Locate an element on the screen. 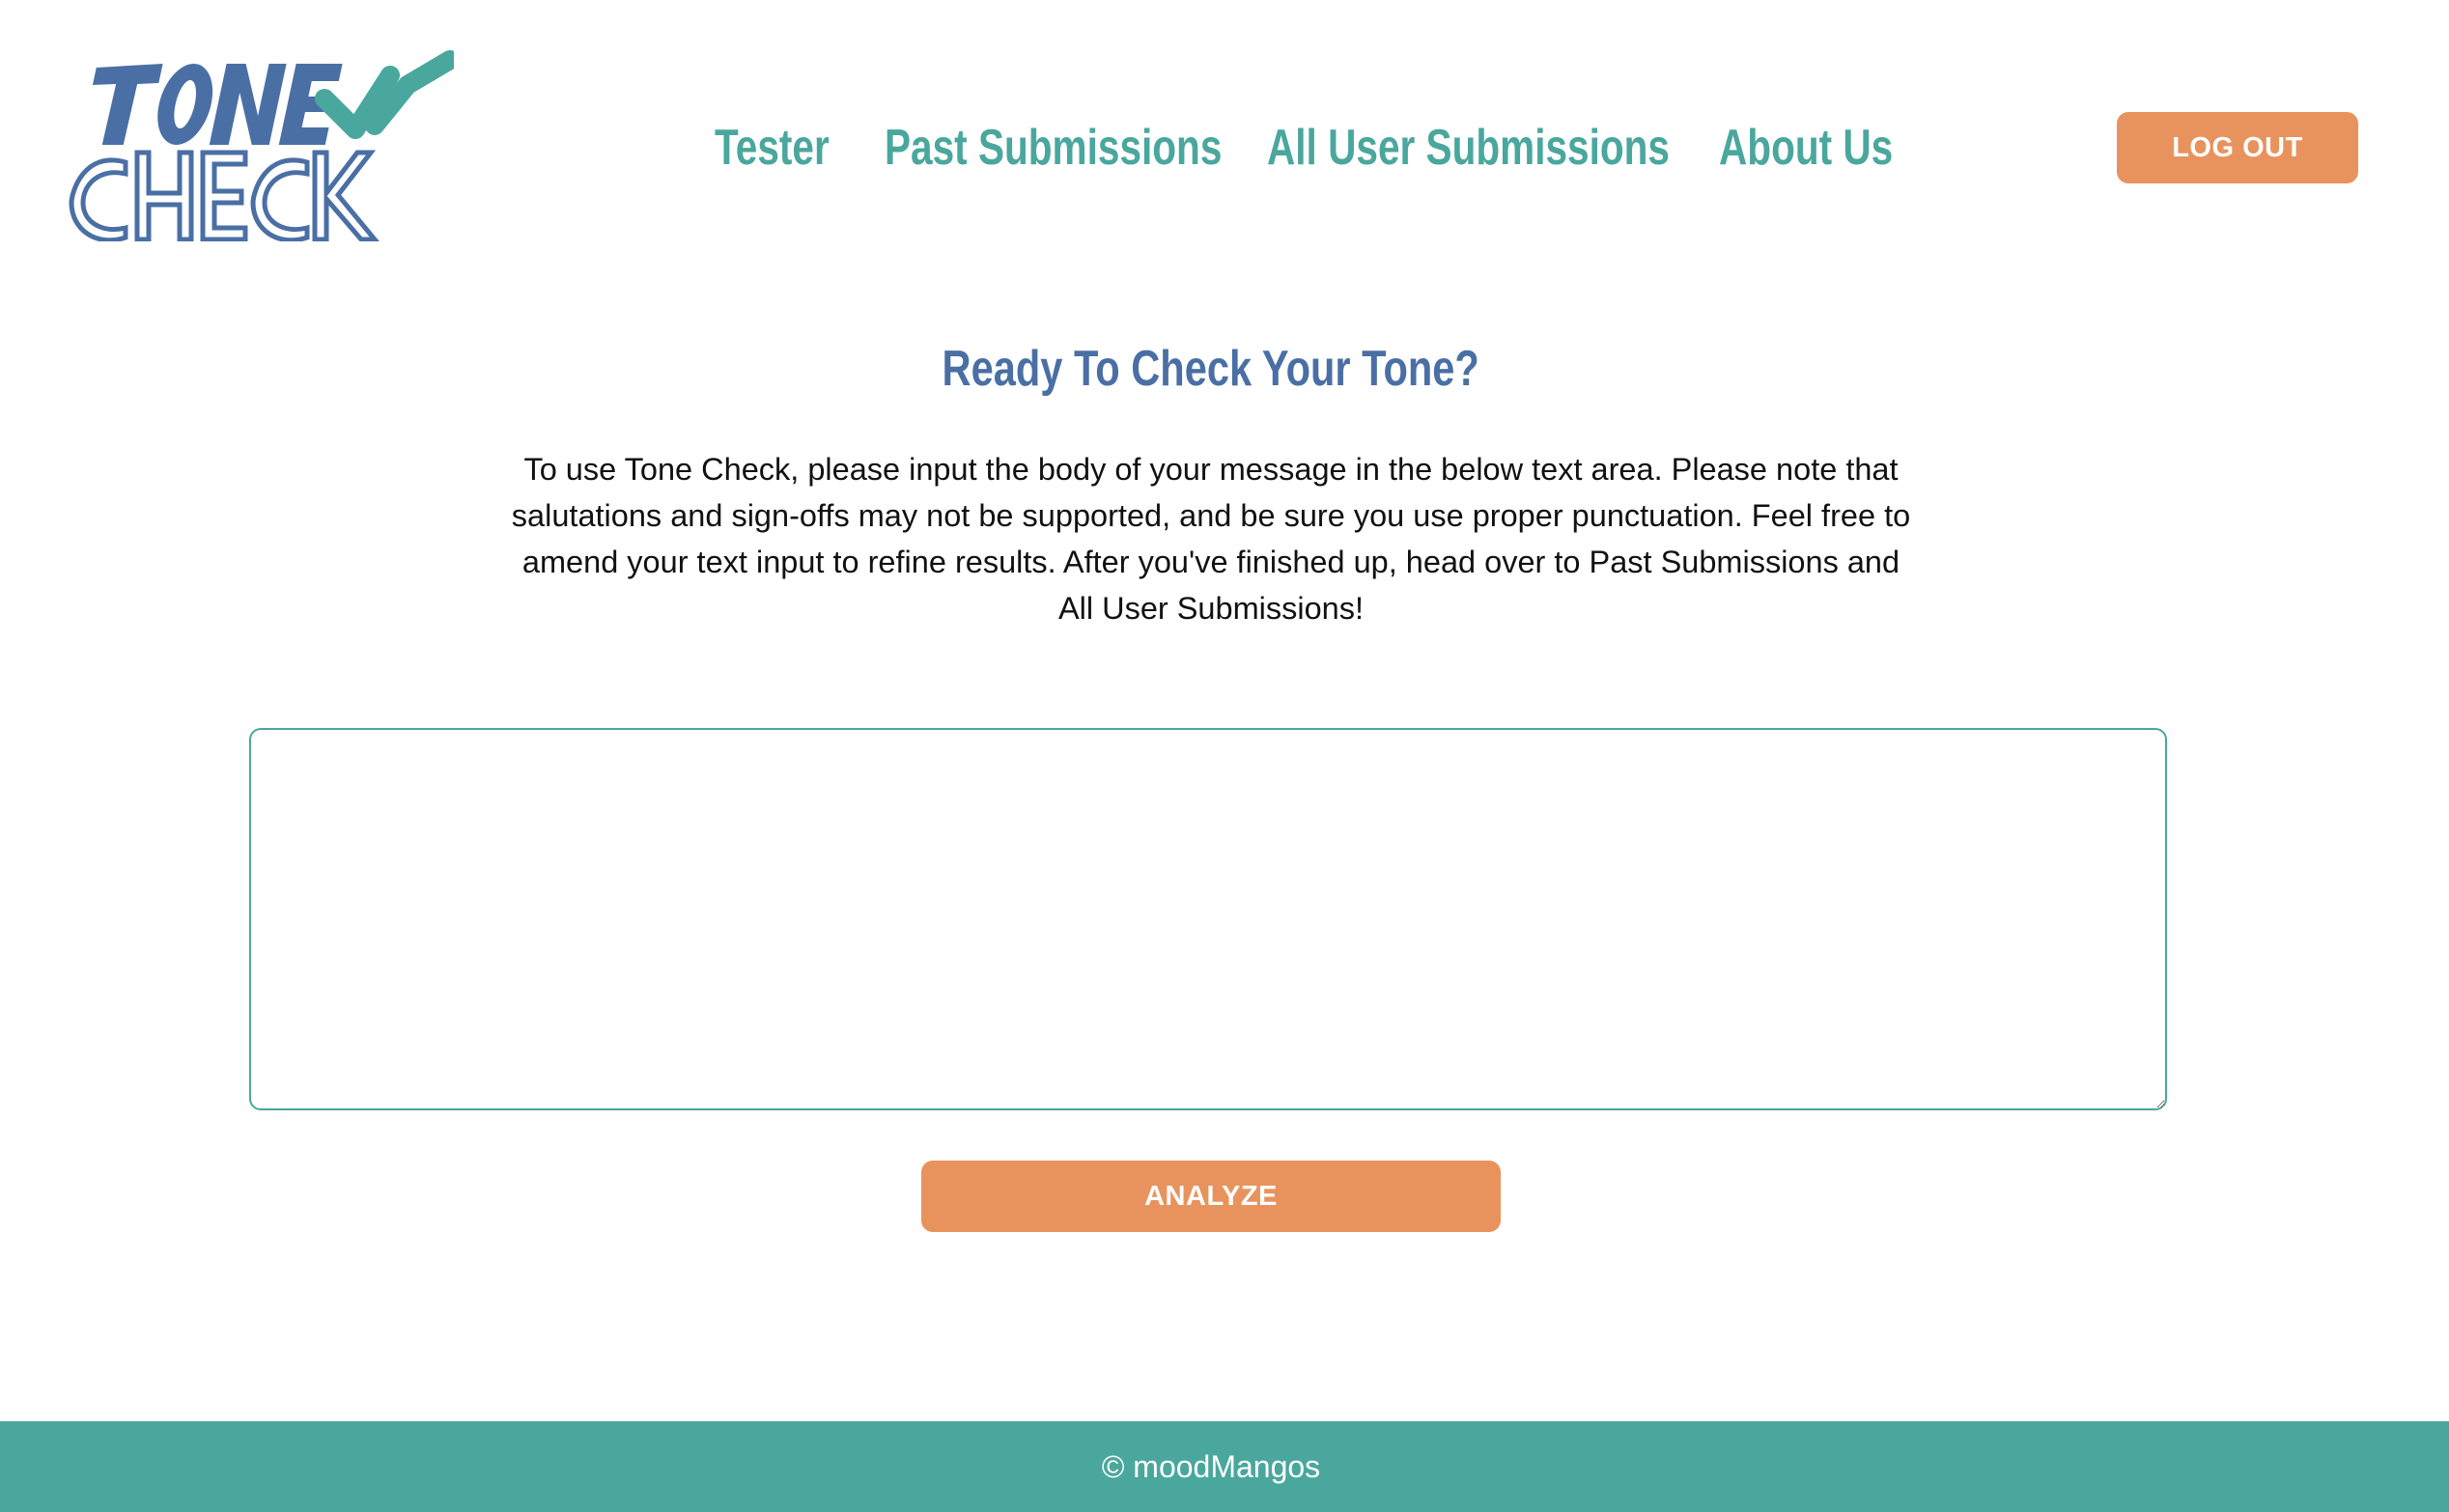  analyze-button: ANALYZE is located at coordinates (1211, 1196).